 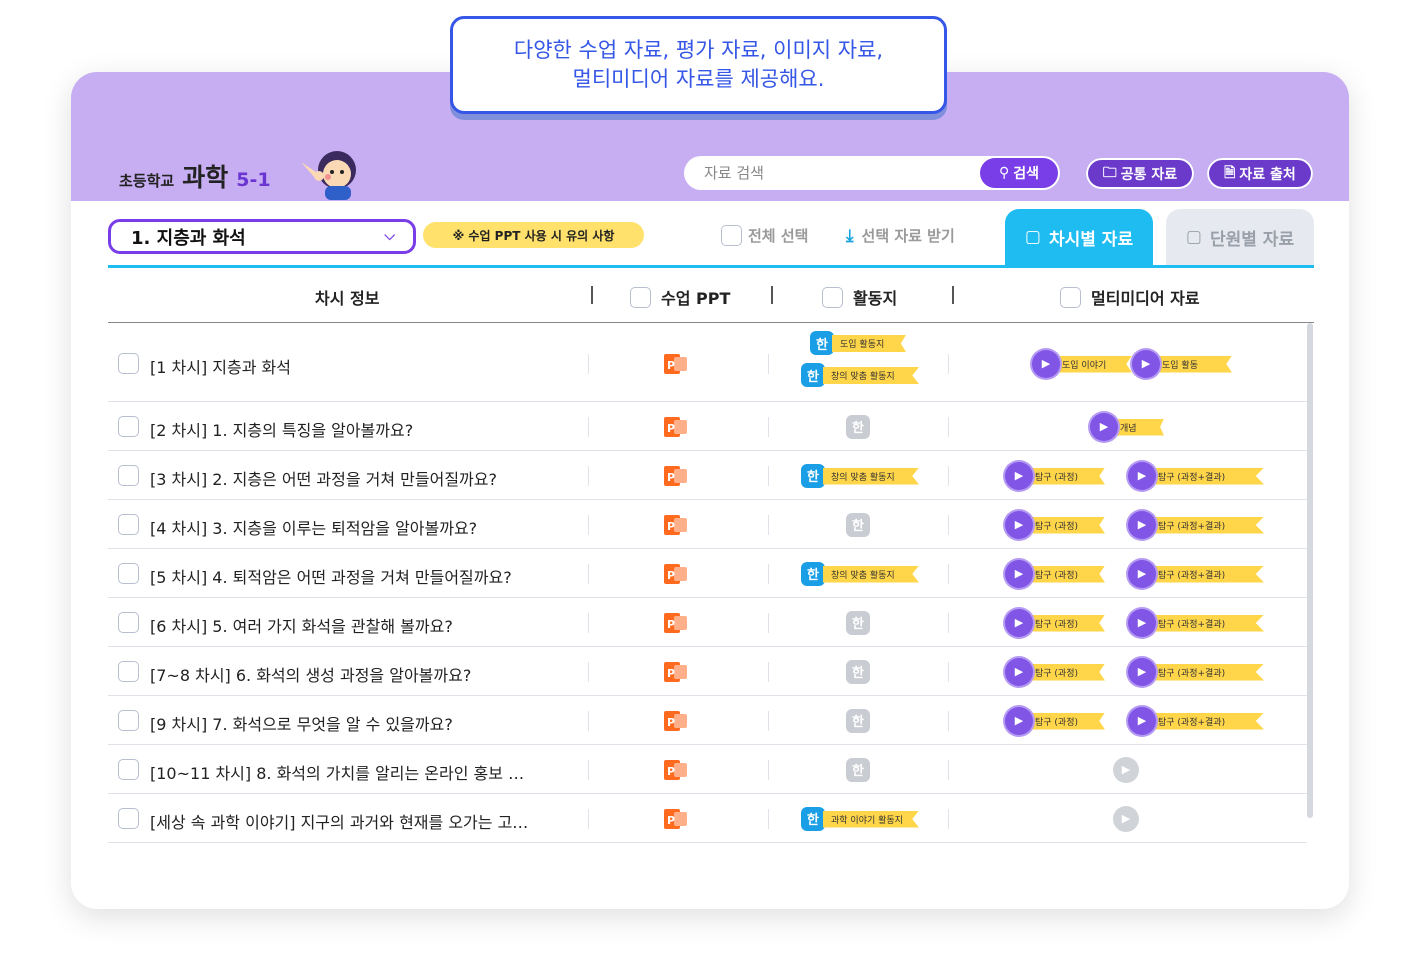 I want to click on select-all: 전체 선택, so click(x=764, y=235).